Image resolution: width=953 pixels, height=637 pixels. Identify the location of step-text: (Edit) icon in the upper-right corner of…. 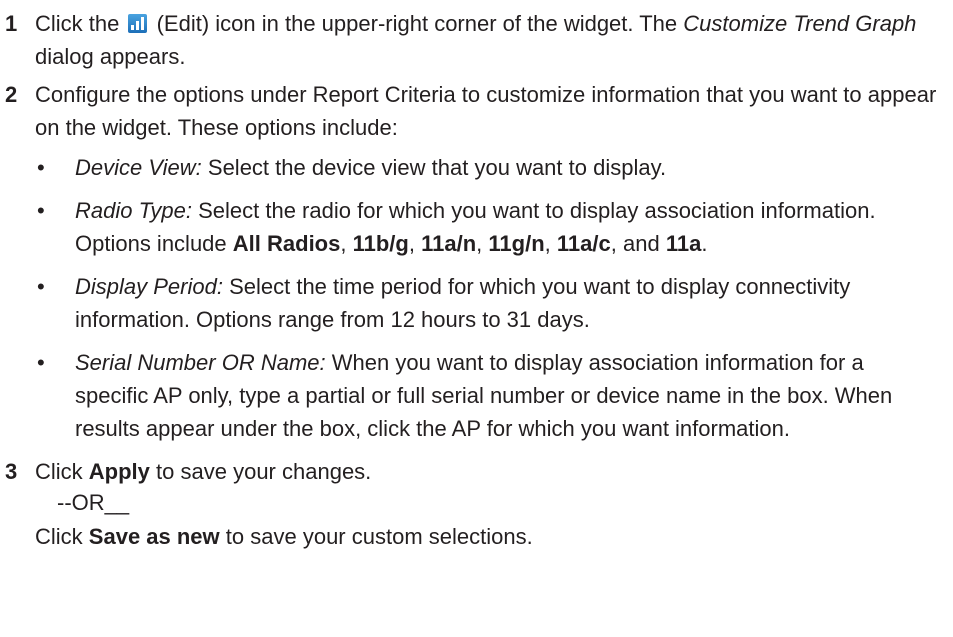
(417, 23).